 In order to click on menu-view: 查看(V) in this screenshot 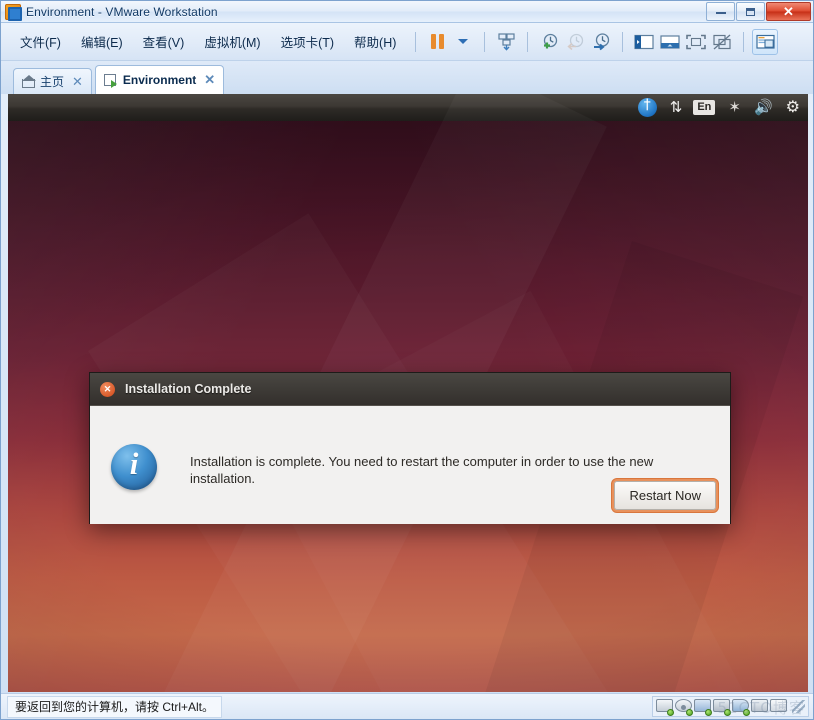, I will do `click(164, 41)`.